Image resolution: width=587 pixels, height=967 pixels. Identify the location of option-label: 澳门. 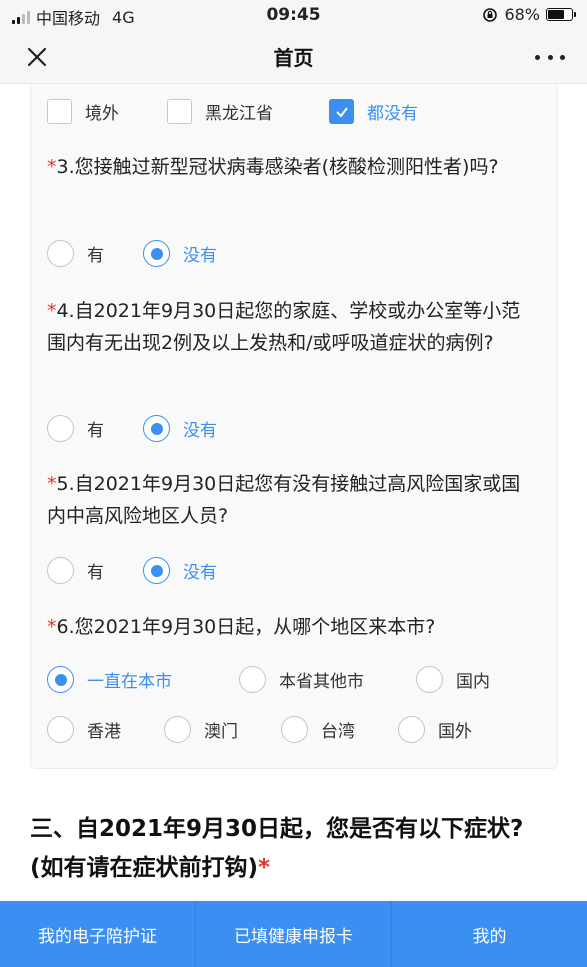
(221, 732).